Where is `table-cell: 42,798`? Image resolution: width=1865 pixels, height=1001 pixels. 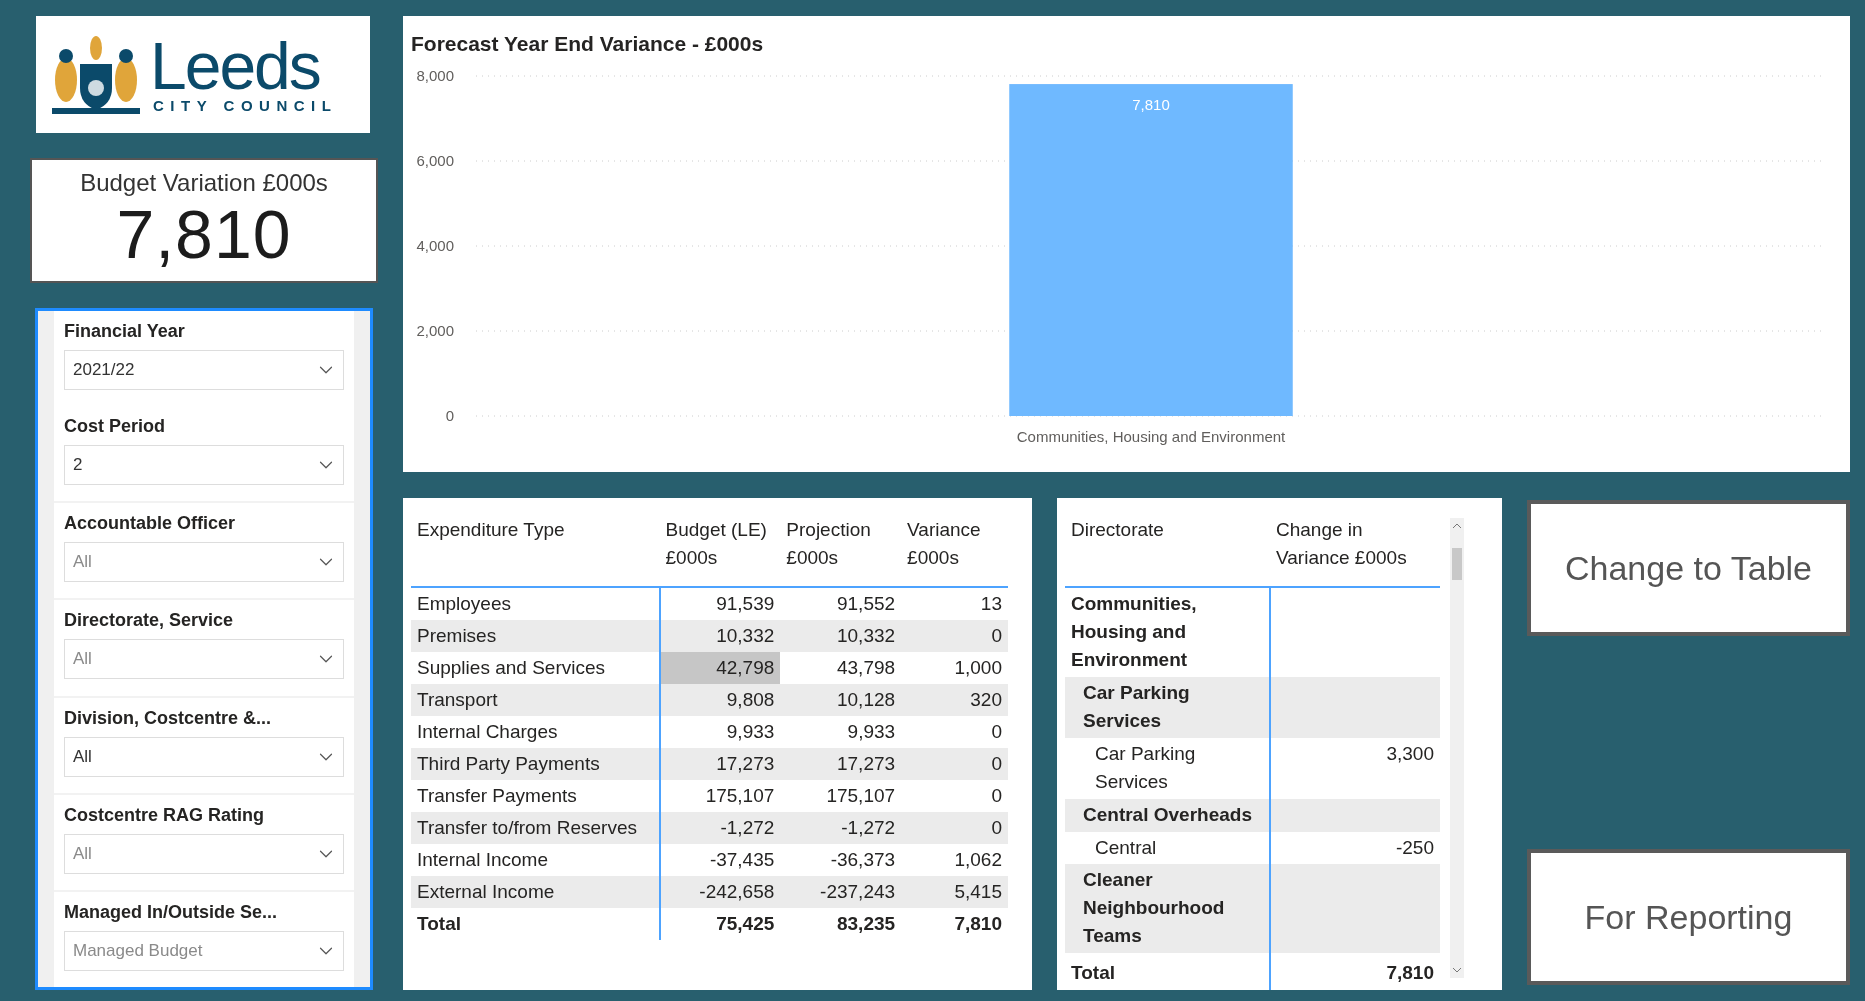 table-cell: 42,798 is located at coordinates (720, 668).